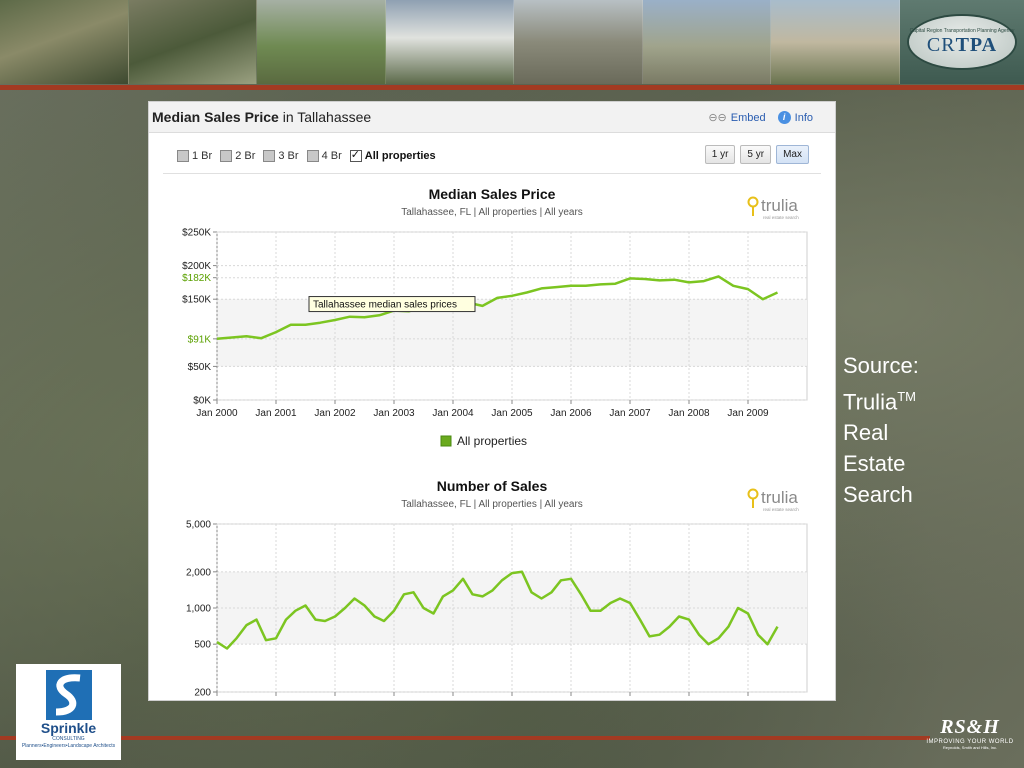  What do you see at coordinates (571, 413) in the screenshot?
I see `x-tick-label: Jan 2006` at bounding box center [571, 413].